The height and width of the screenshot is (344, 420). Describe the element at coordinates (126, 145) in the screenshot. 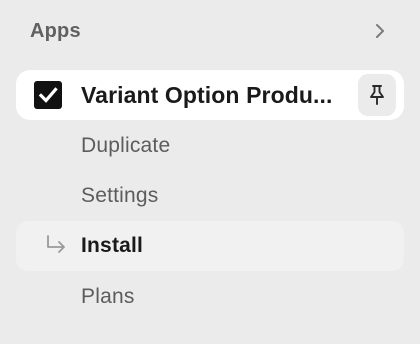

I see `sub-item-label: Duplicate` at that location.